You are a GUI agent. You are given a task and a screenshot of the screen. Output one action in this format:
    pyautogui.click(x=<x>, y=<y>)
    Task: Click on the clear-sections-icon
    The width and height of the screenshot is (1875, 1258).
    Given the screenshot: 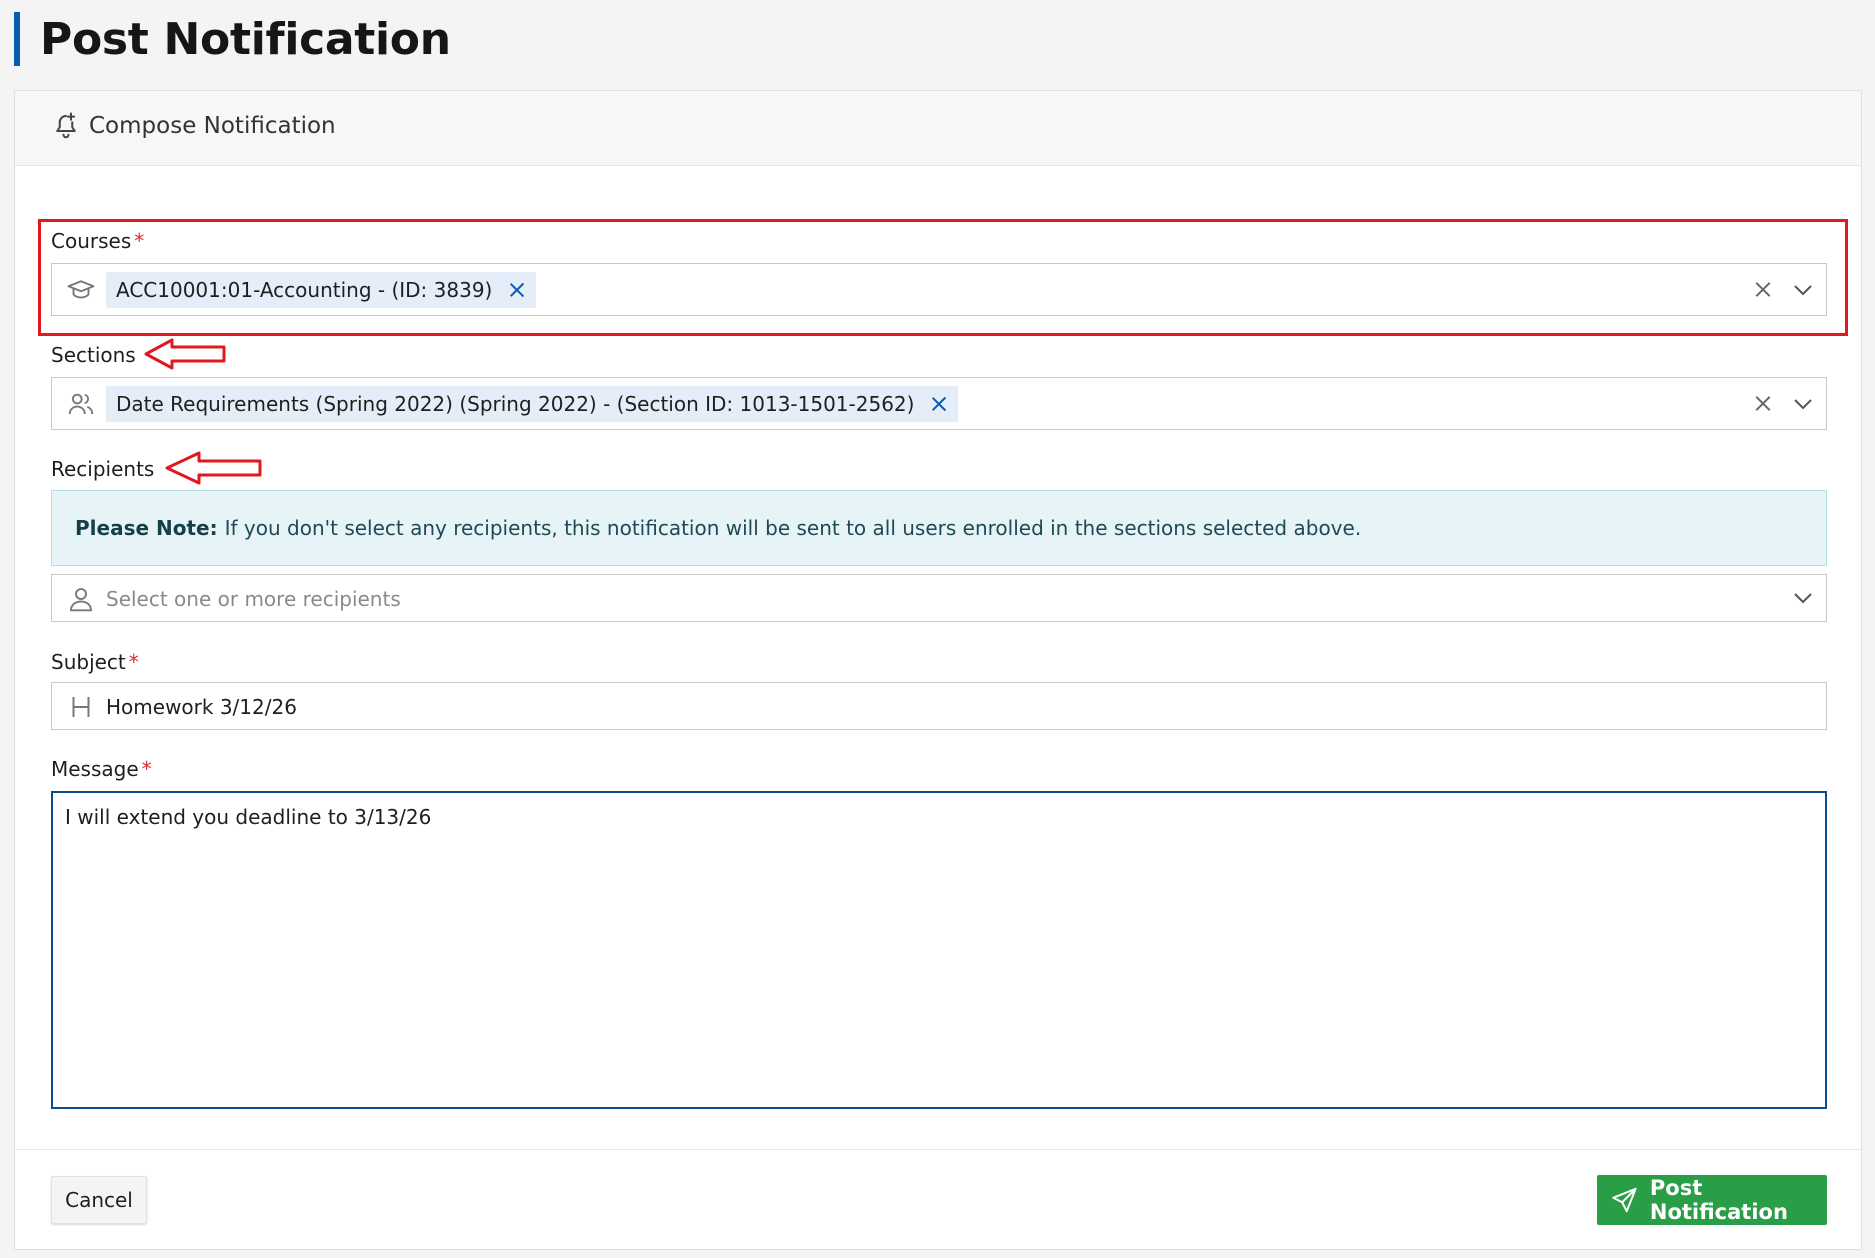 What is the action you would take?
    pyautogui.click(x=1763, y=403)
    